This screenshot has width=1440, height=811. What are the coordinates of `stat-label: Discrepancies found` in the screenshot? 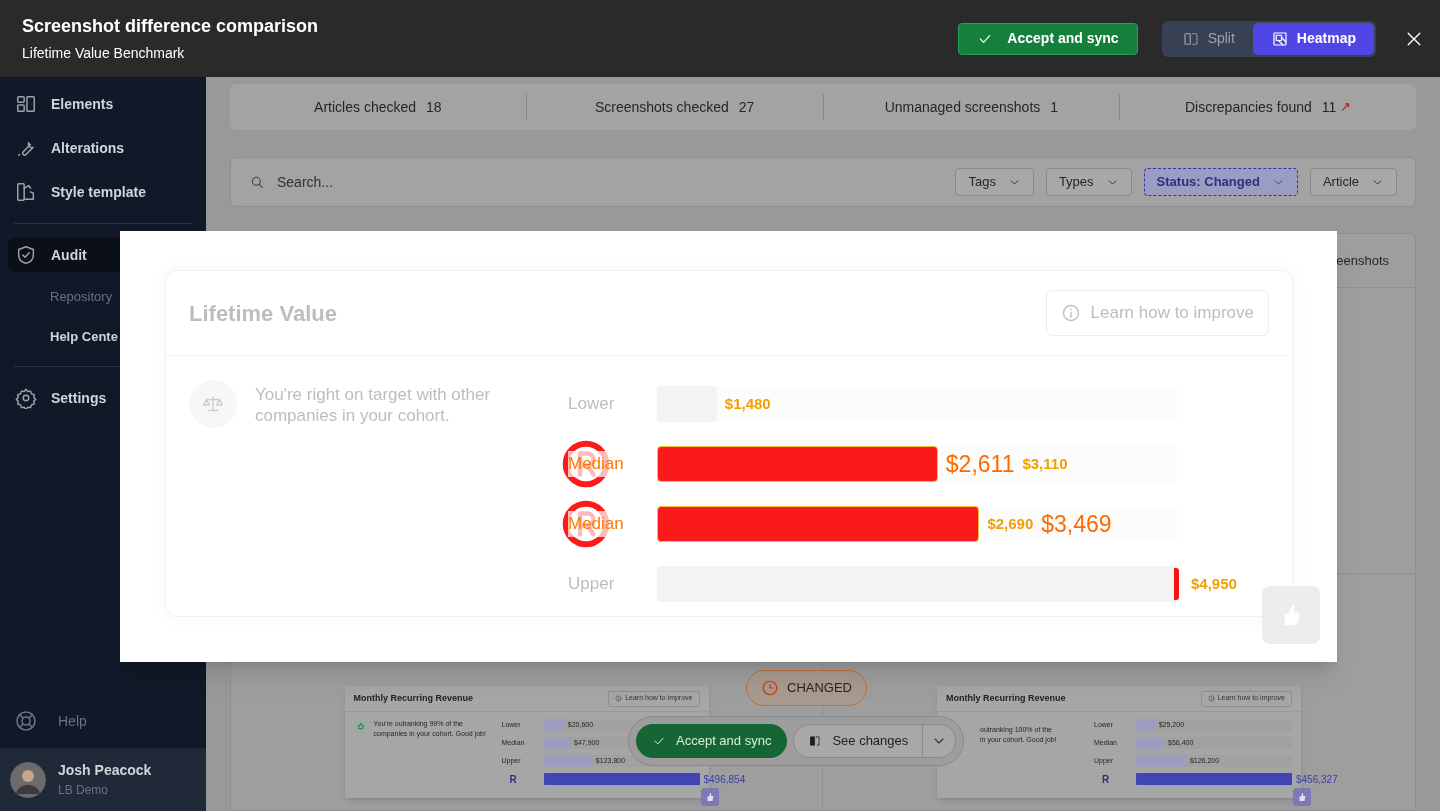 It's located at (1248, 107).